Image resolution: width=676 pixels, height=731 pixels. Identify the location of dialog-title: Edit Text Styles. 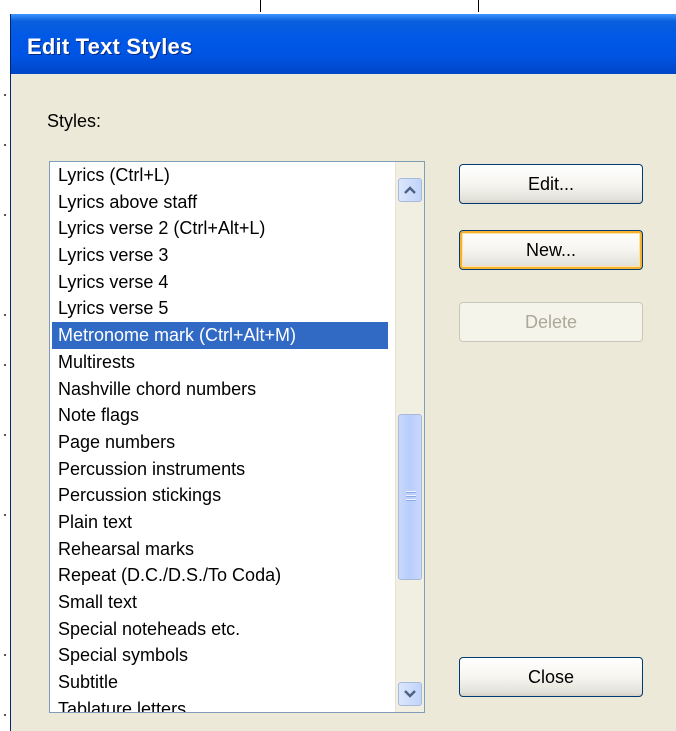
(110, 46).